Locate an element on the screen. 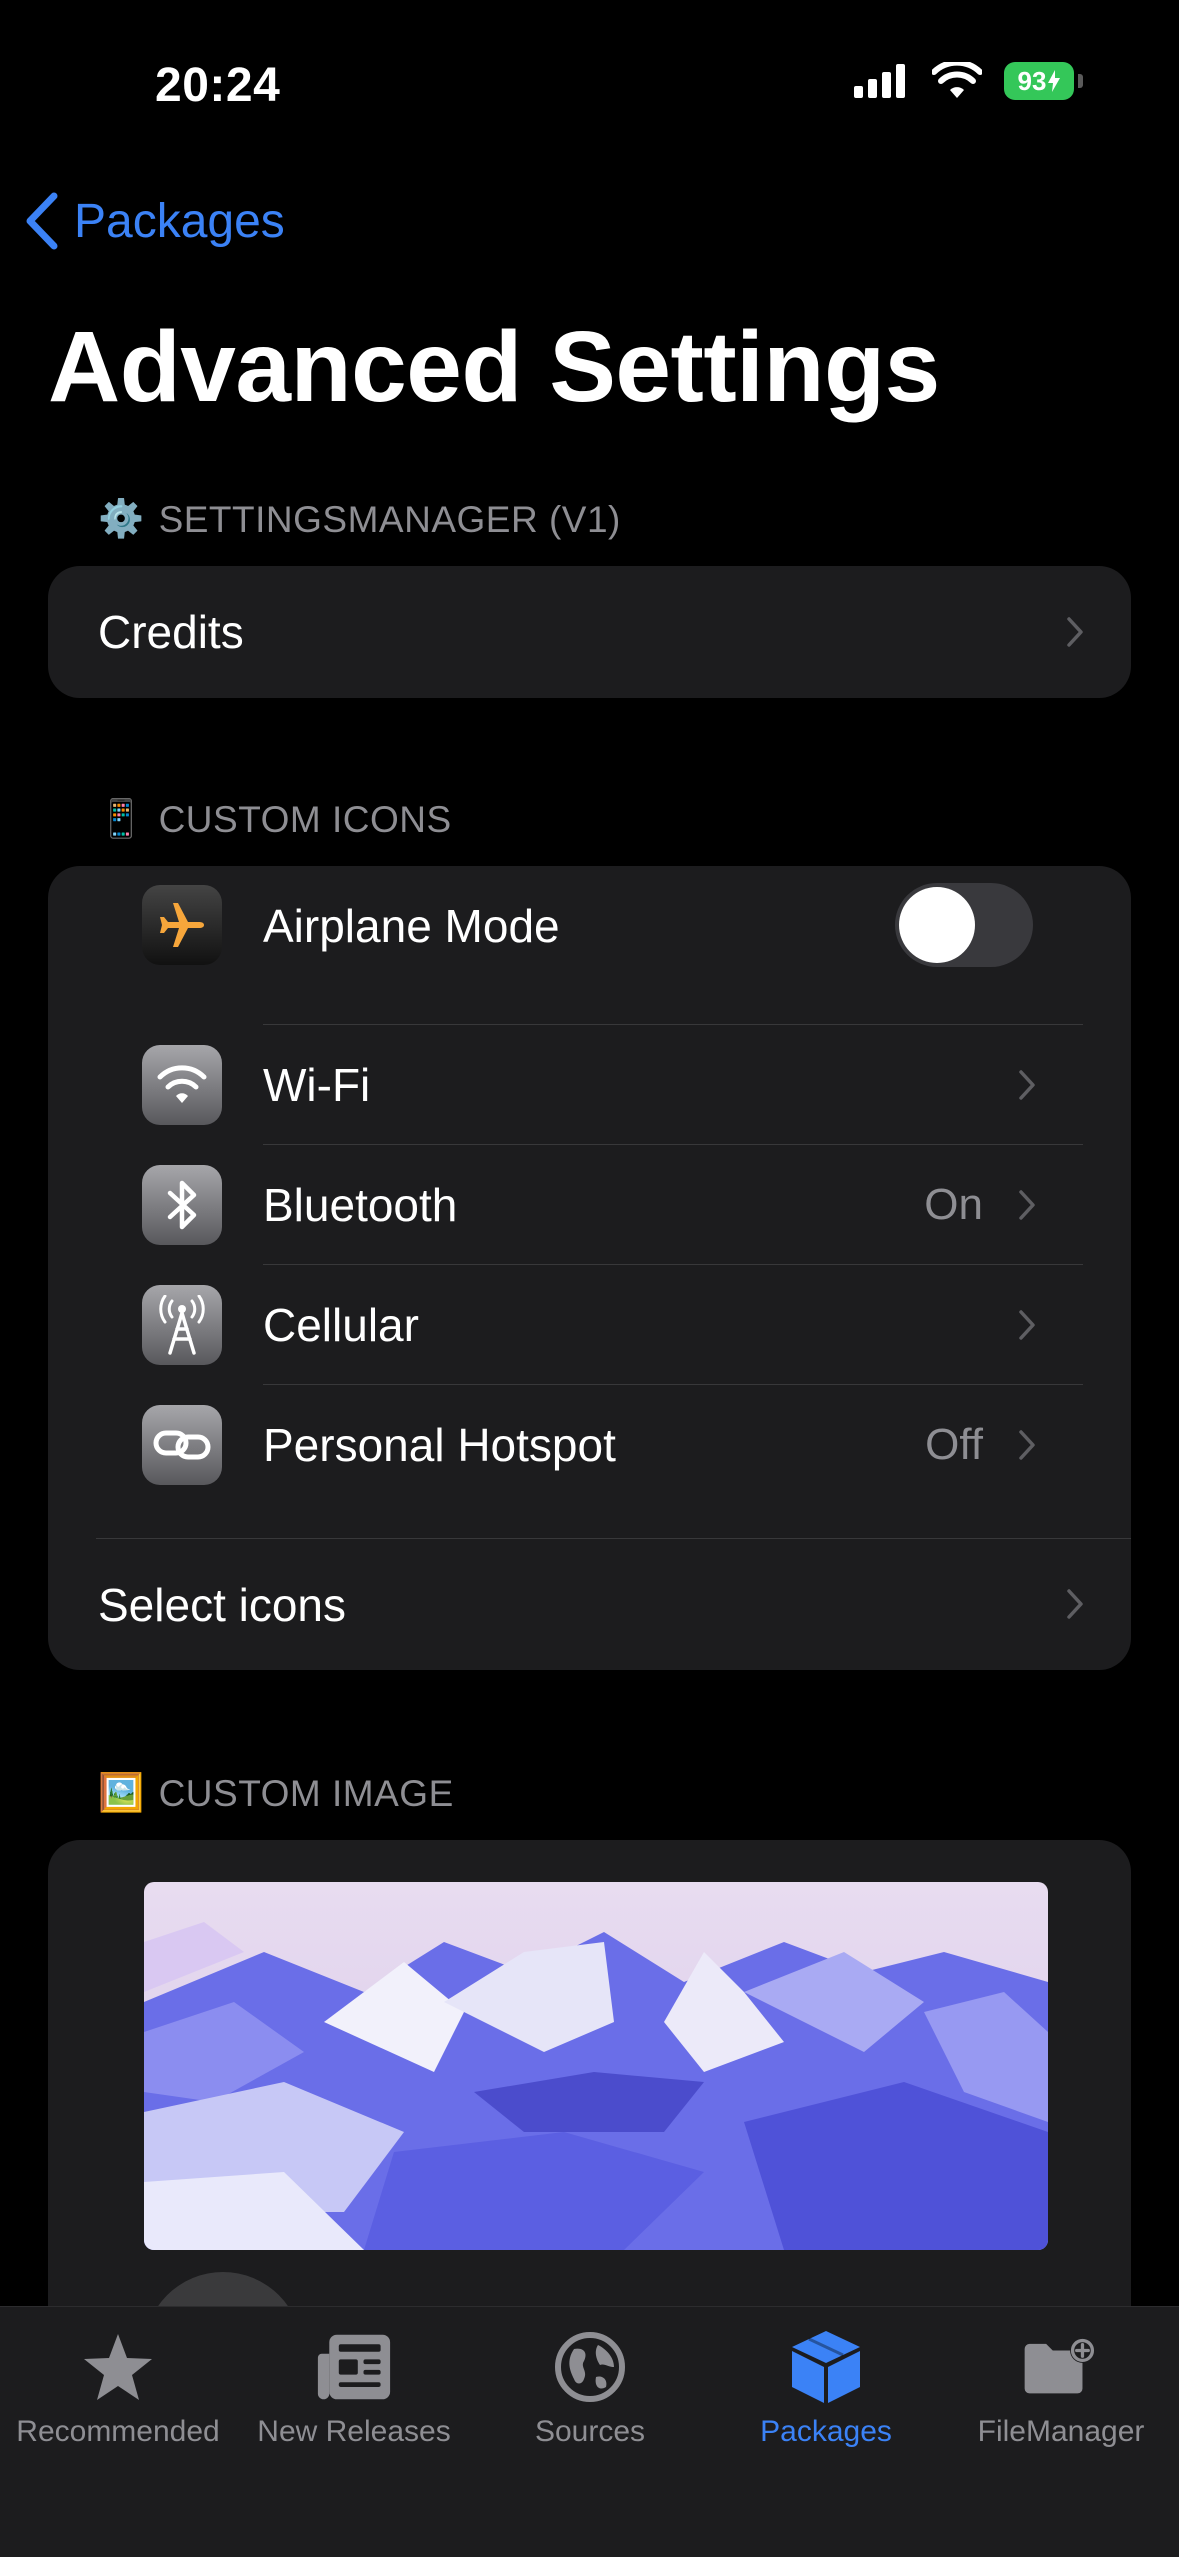  back-button: Packages is located at coordinates (154, 221).